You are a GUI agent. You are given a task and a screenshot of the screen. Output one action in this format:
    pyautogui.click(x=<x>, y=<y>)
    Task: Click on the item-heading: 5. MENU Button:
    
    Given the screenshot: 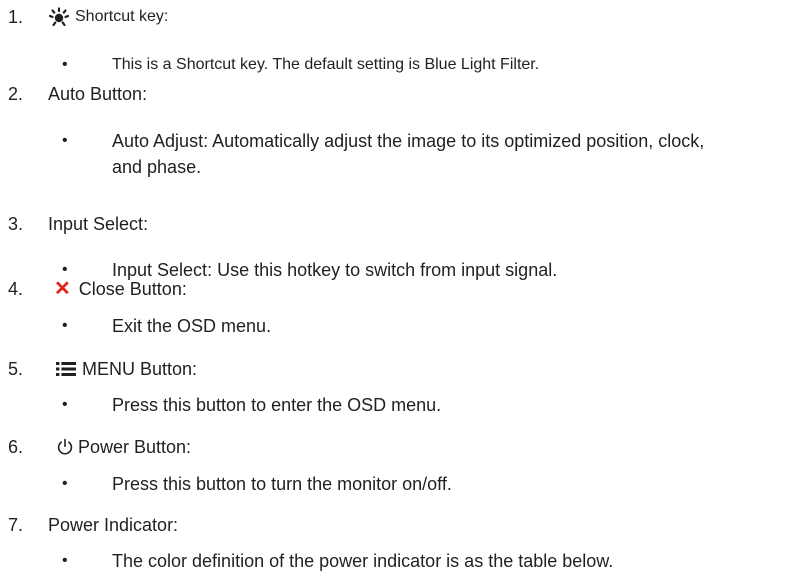 What is the action you would take?
    pyautogui.click(x=392, y=369)
    